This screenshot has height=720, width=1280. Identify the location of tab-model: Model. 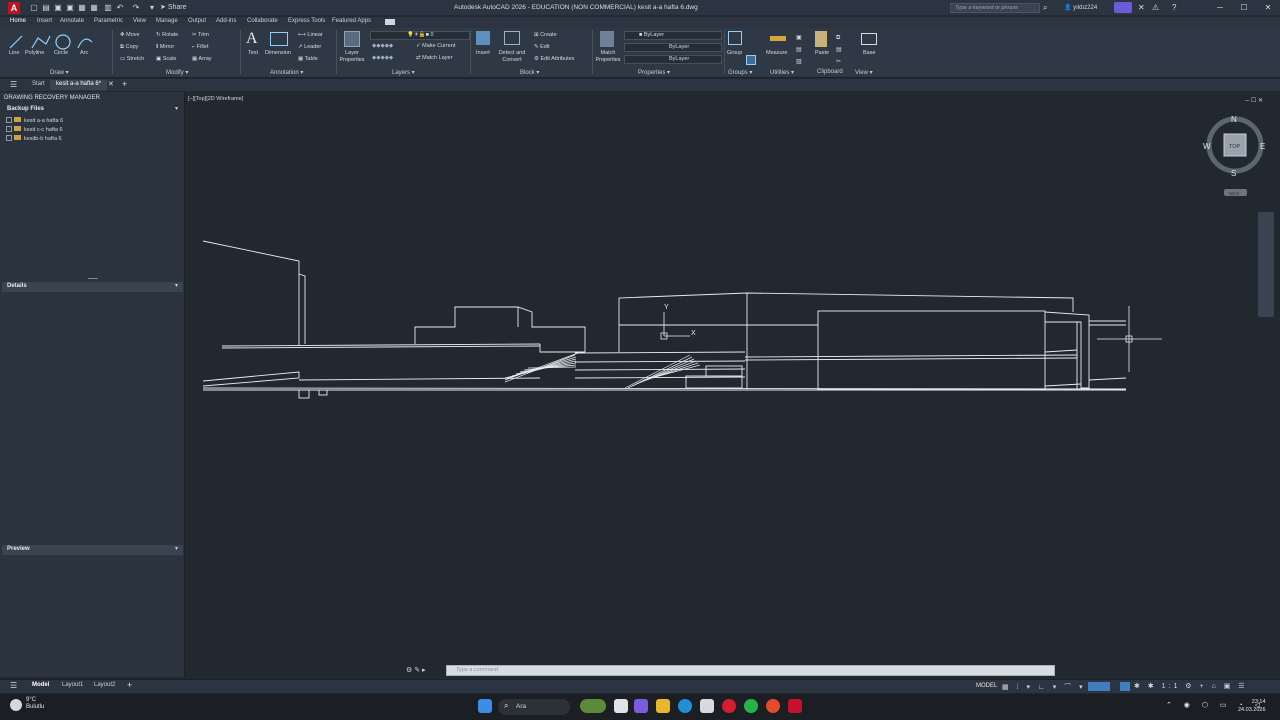
(40, 685).